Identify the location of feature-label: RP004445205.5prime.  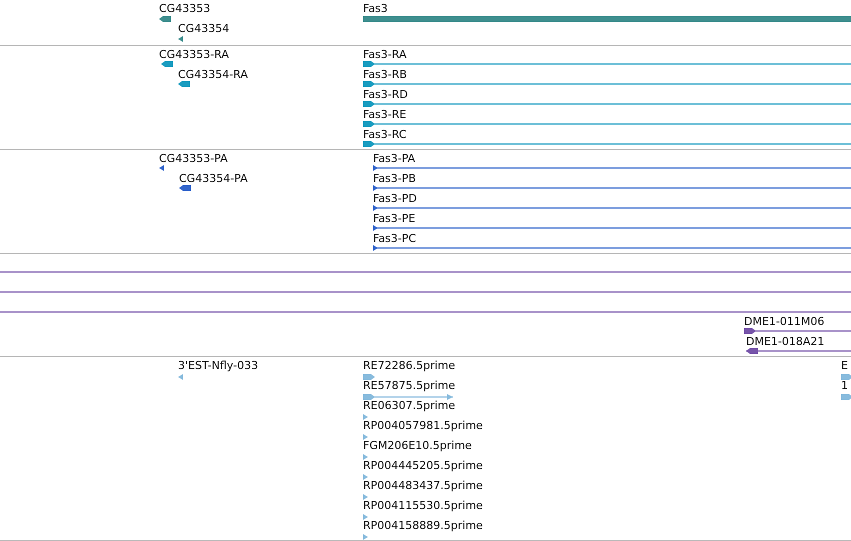
(423, 465).